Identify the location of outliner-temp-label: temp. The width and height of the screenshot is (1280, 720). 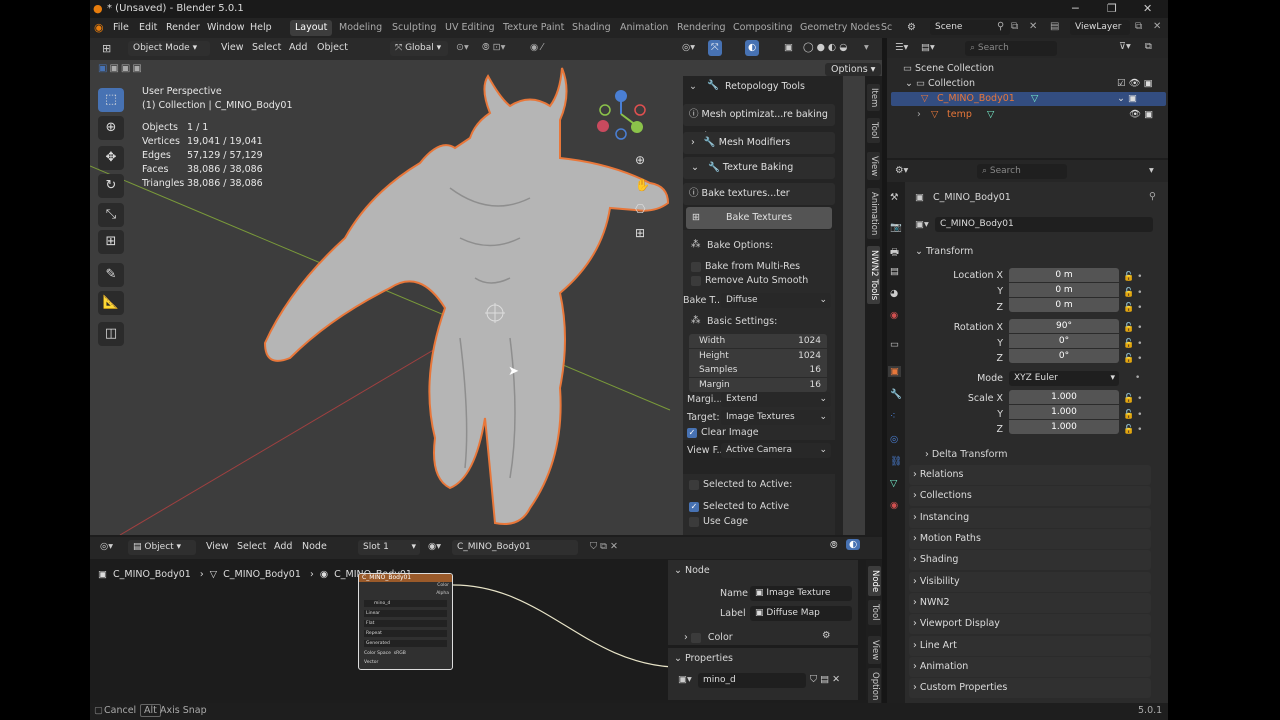
(959, 114).